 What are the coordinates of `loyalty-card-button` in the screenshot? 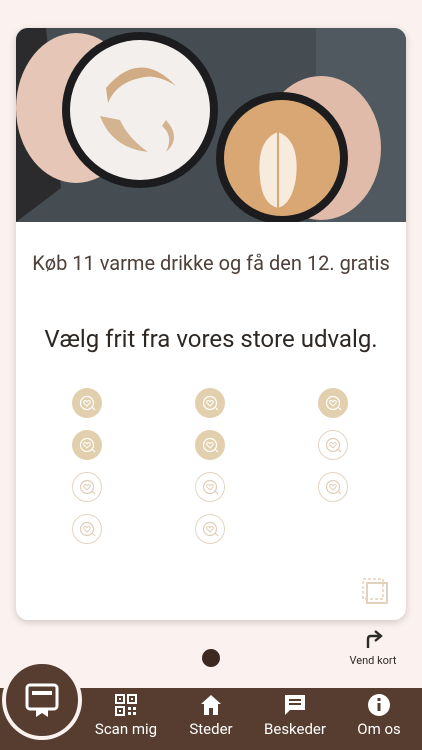 It's located at (42, 700).